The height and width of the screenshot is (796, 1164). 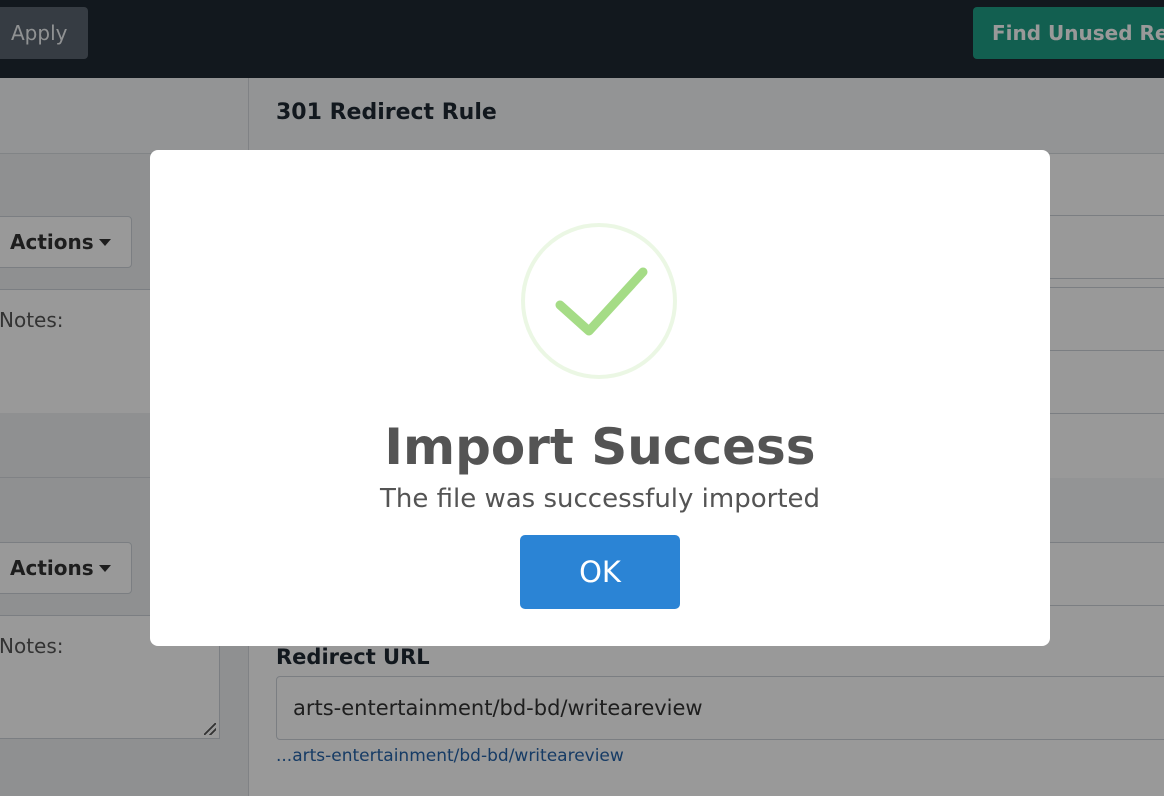 What do you see at coordinates (600, 447) in the screenshot?
I see `dialog-title: Import Success` at bounding box center [600, 447].